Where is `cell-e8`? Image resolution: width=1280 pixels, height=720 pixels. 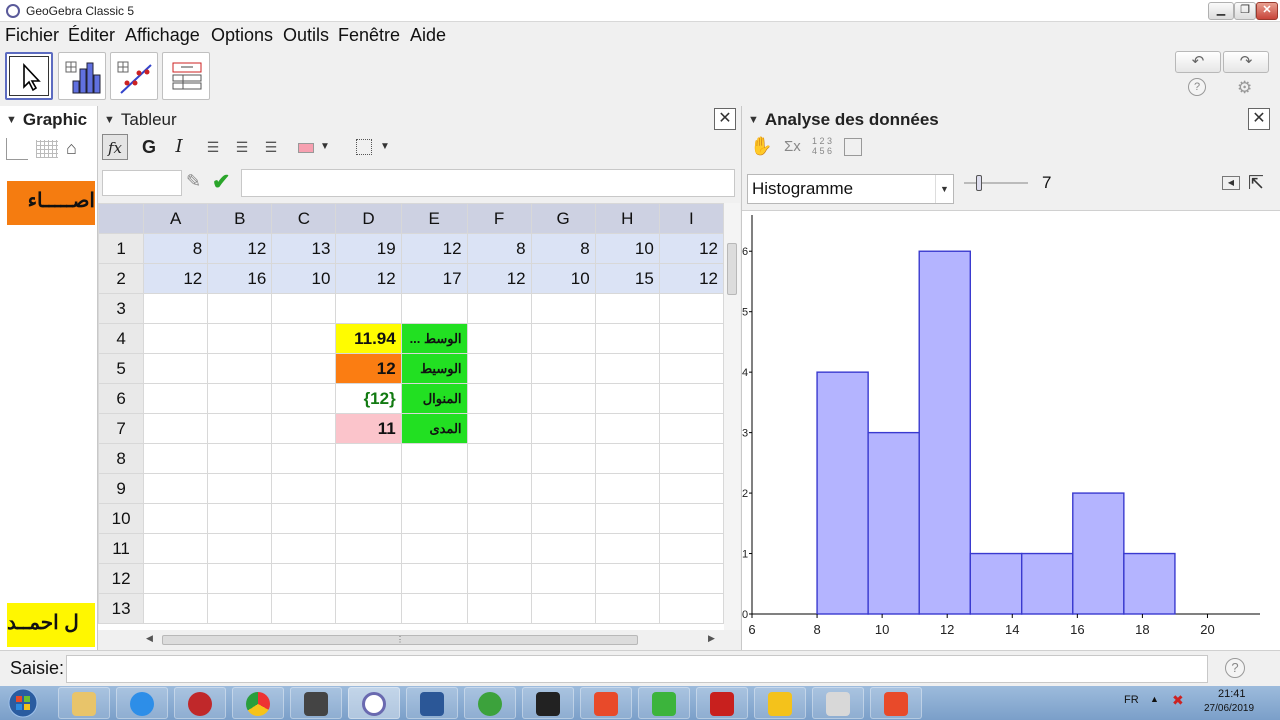
cell-e8 is located at coordinates (434, 458).